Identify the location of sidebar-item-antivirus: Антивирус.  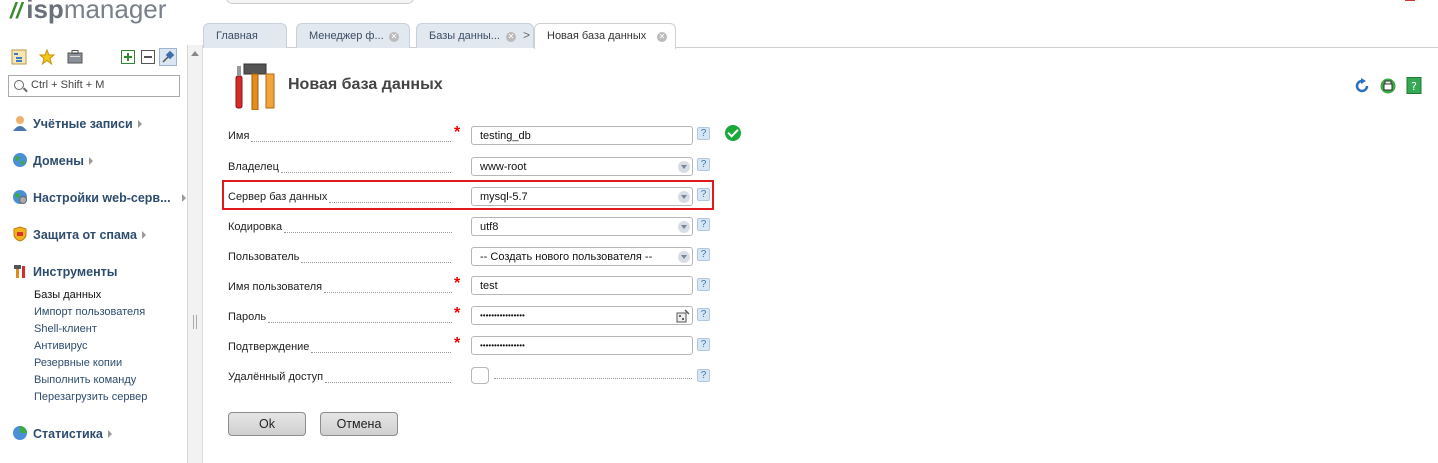
(60, 346).